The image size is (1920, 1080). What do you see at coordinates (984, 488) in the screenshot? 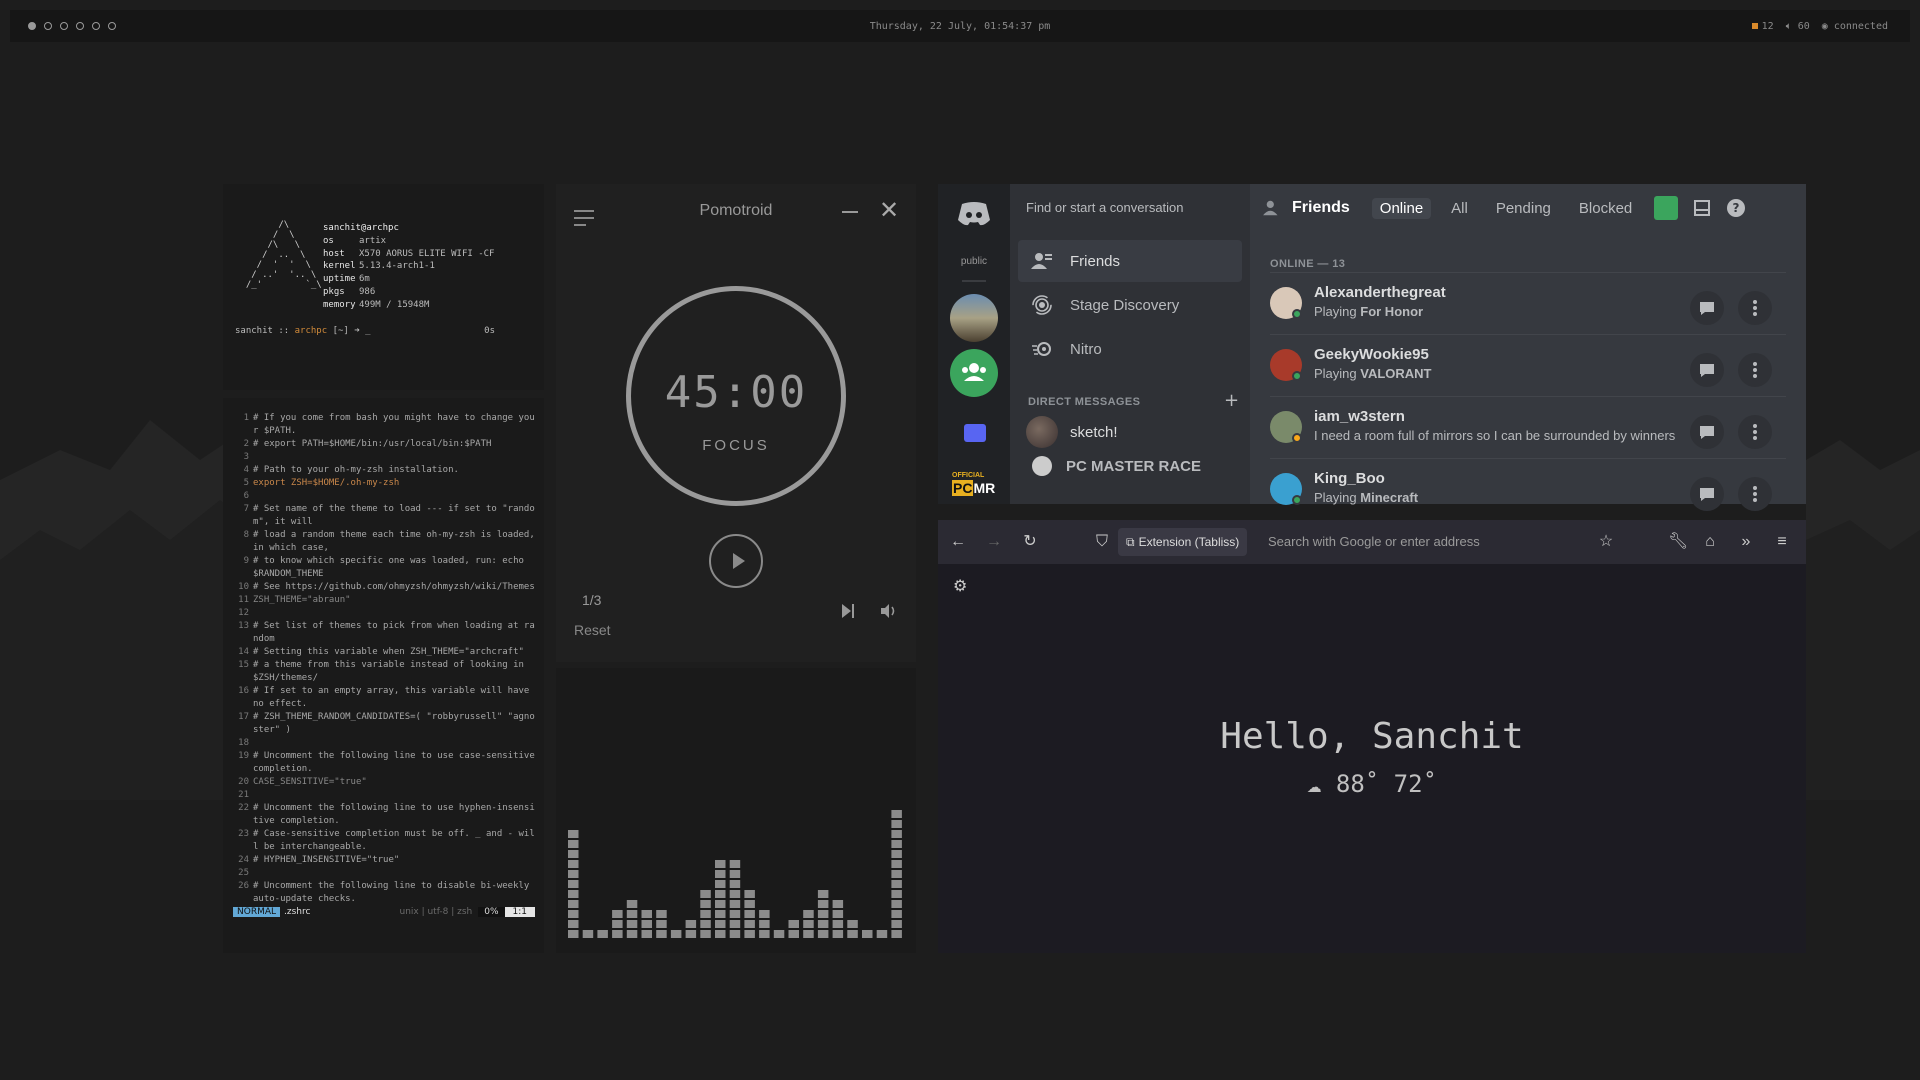
I see `pcmr-logo-mr: MR` at bounding box center [984, 488].